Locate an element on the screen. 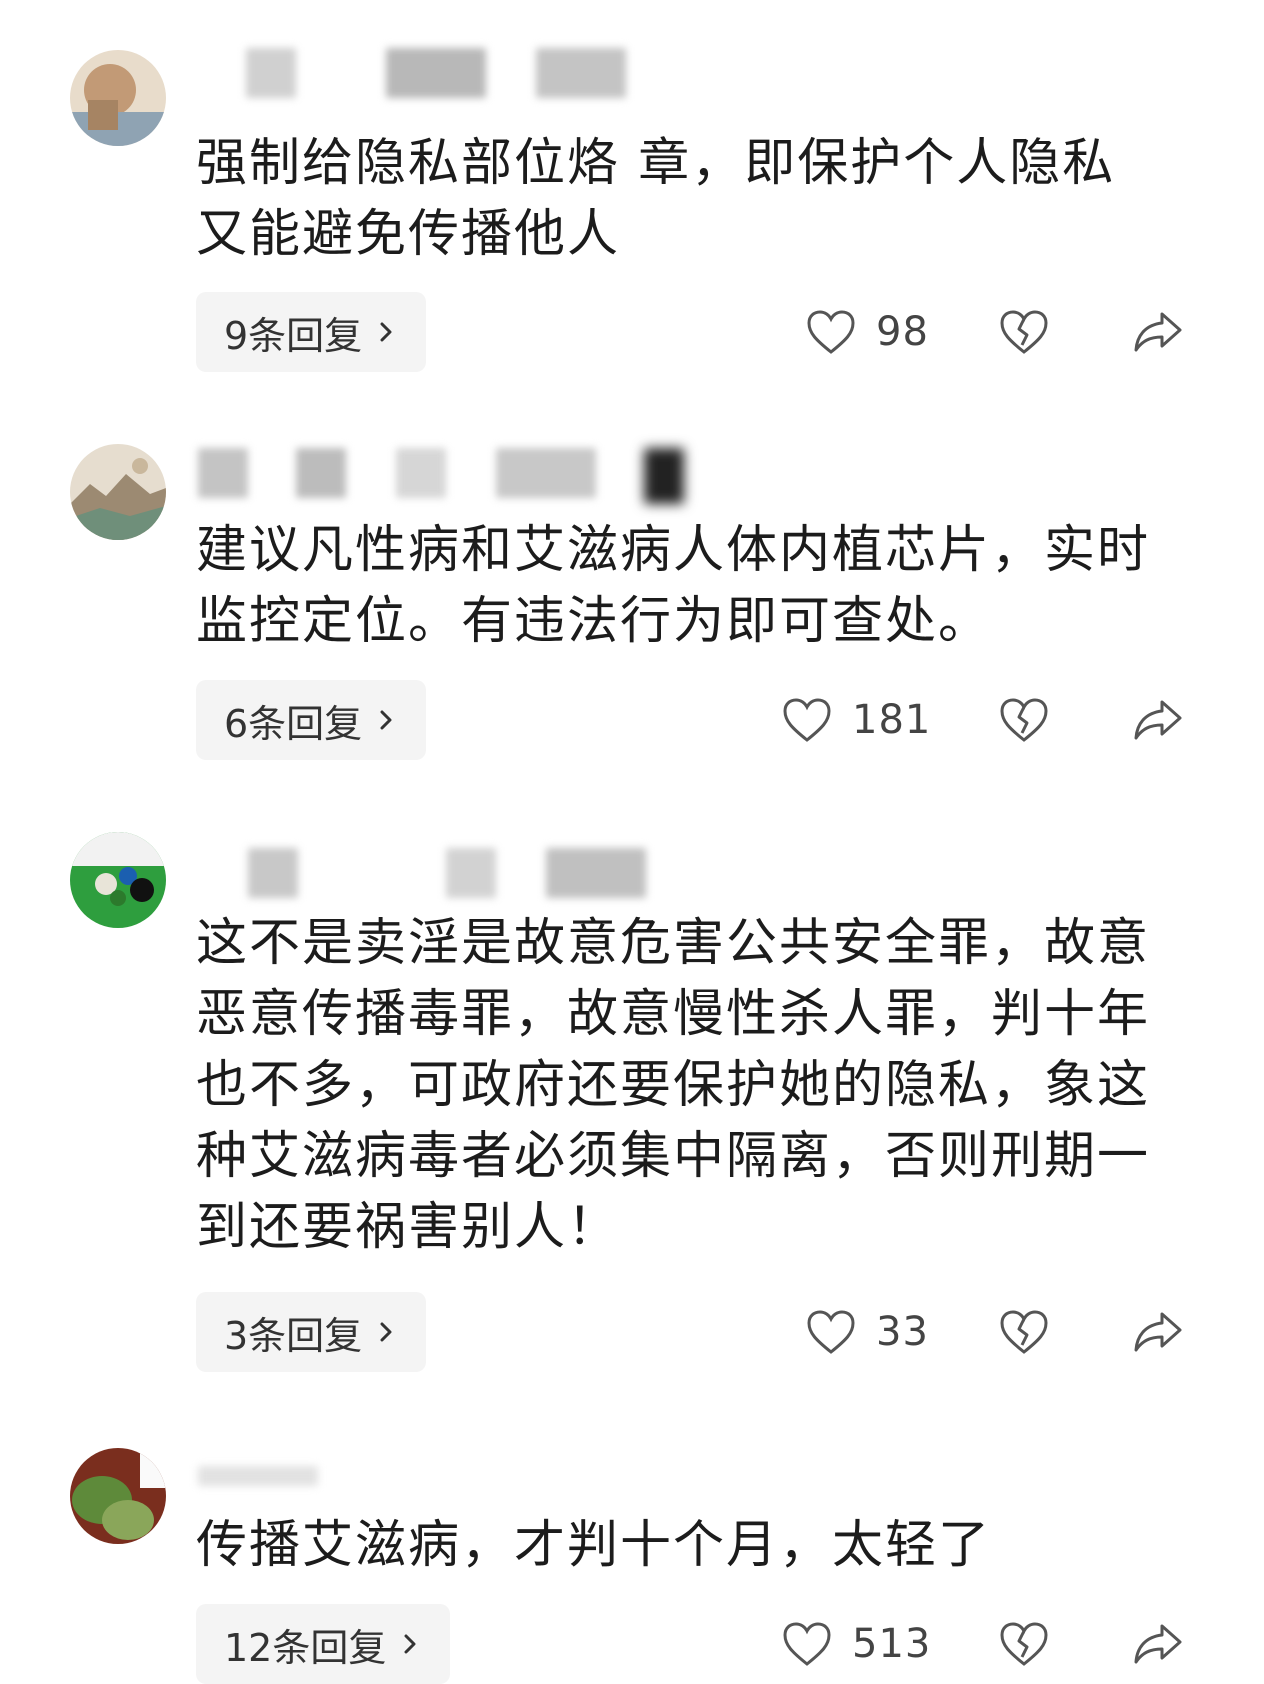  reply-count-label: 12条回复 is located at coordinates (305, 1647).